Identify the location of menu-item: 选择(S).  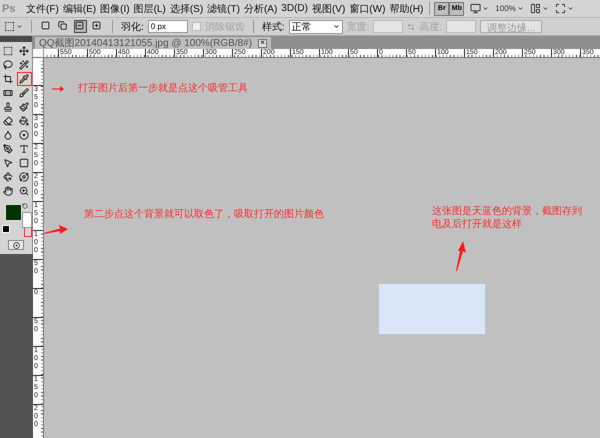
(187, 9).